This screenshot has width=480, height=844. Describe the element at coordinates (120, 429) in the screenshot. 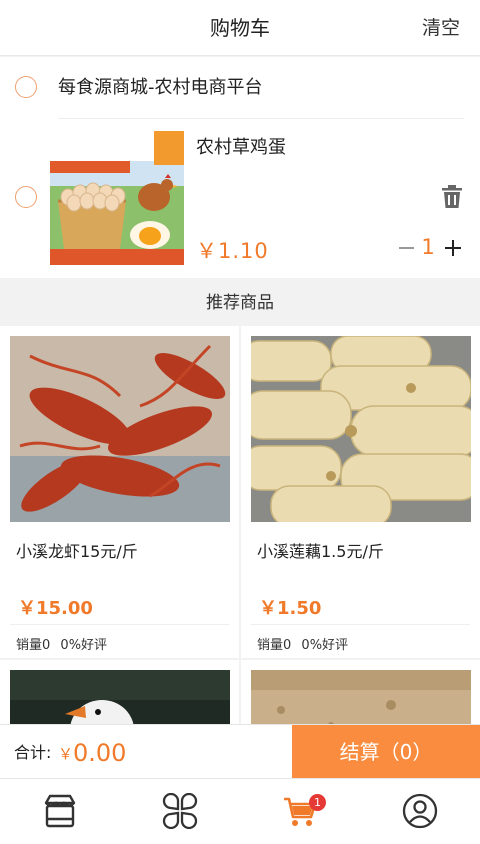

I see `product-image-crayfish` at that location.